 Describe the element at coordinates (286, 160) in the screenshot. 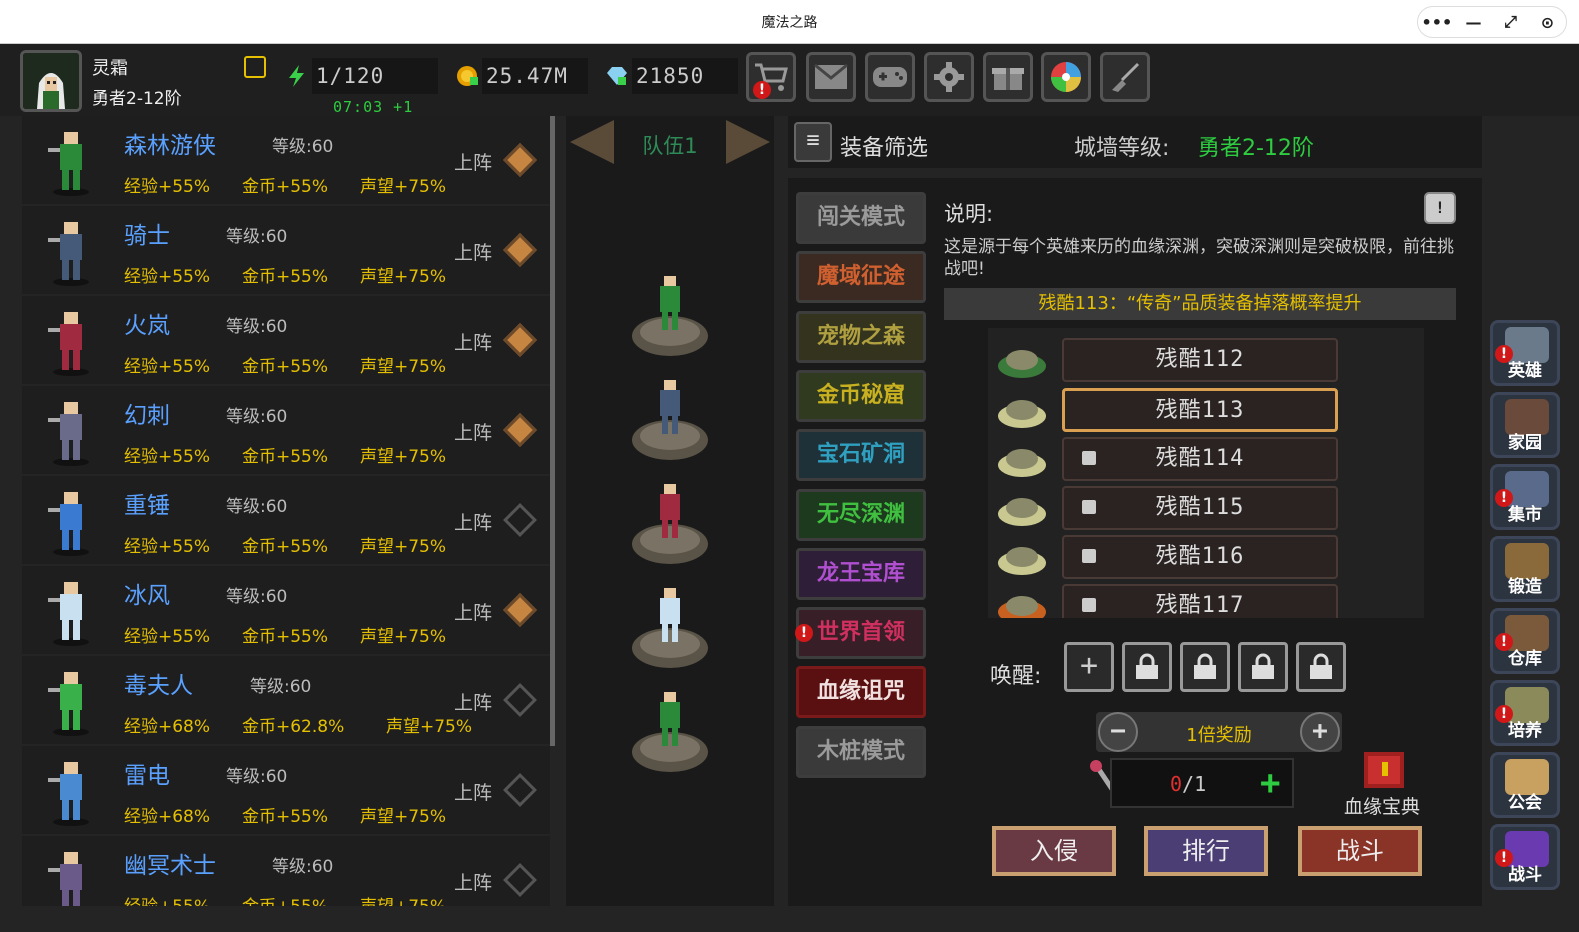

I see `hero-row: 森林游侠 等级:60 经验+55% 金币+55% 声望+75% 上阵` at that location.